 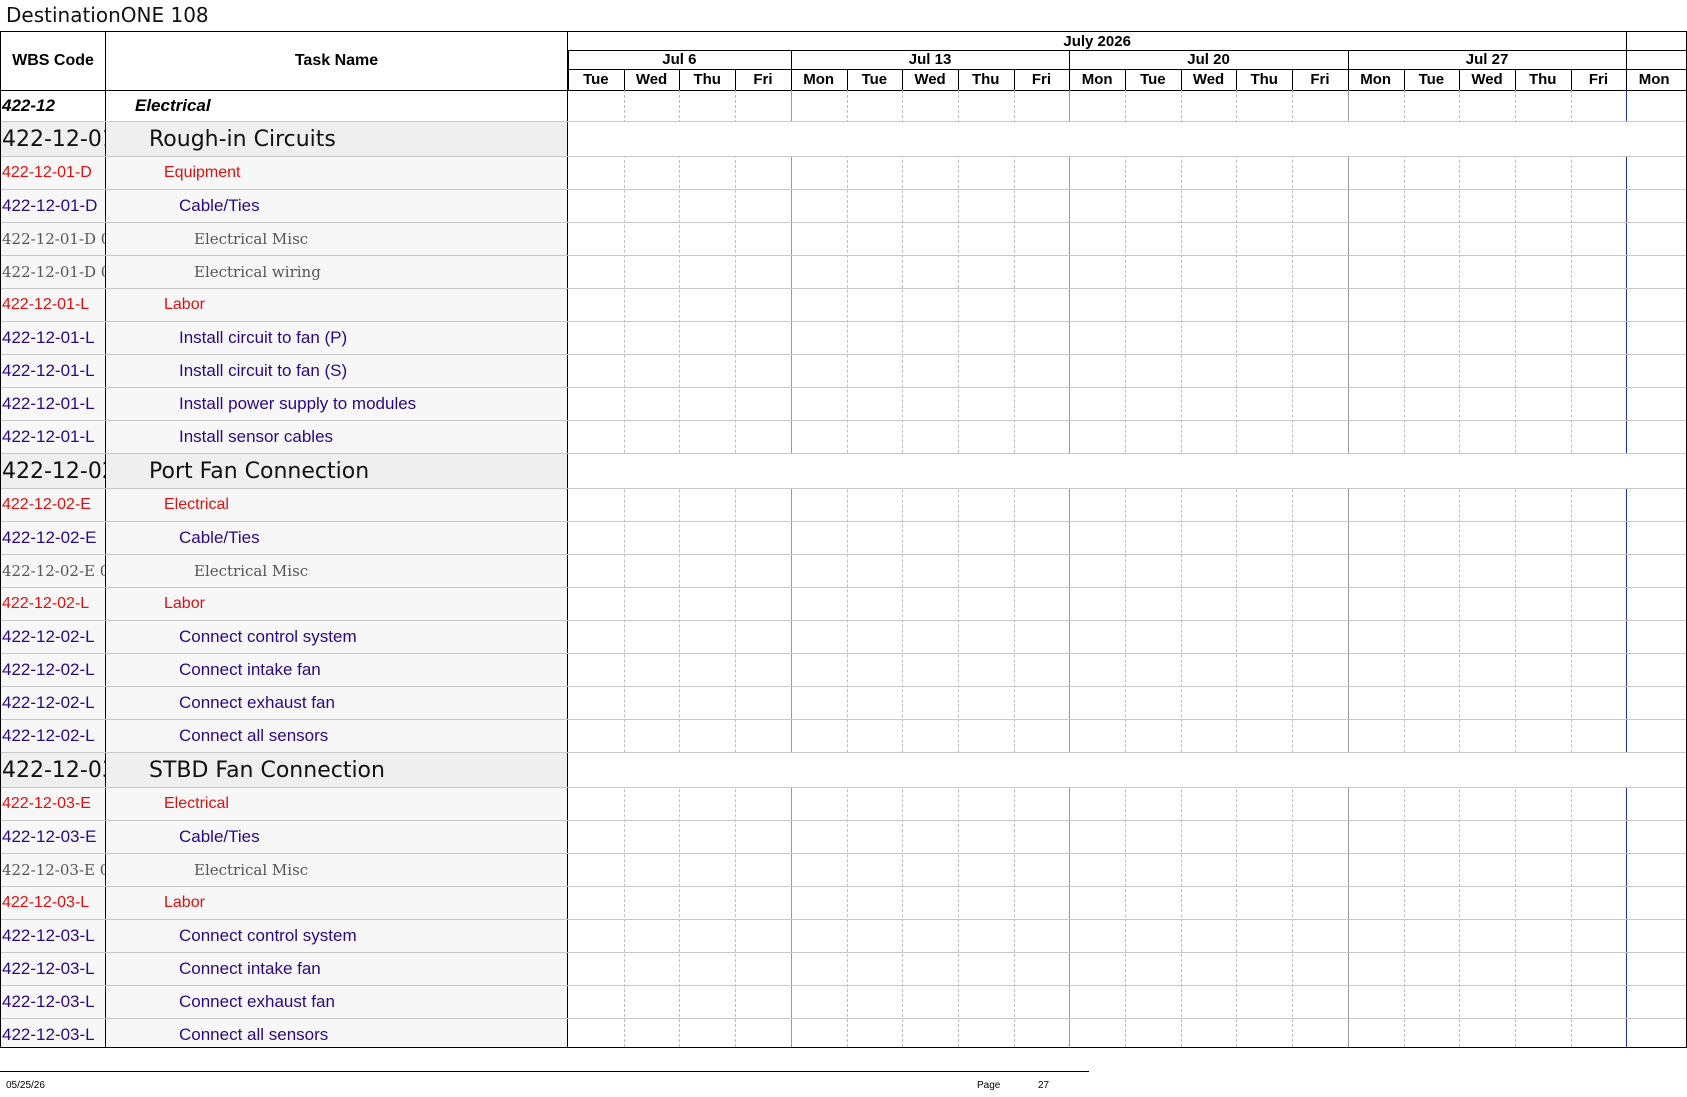 I want to click on footer-divider, so click(x=544, y=1071).